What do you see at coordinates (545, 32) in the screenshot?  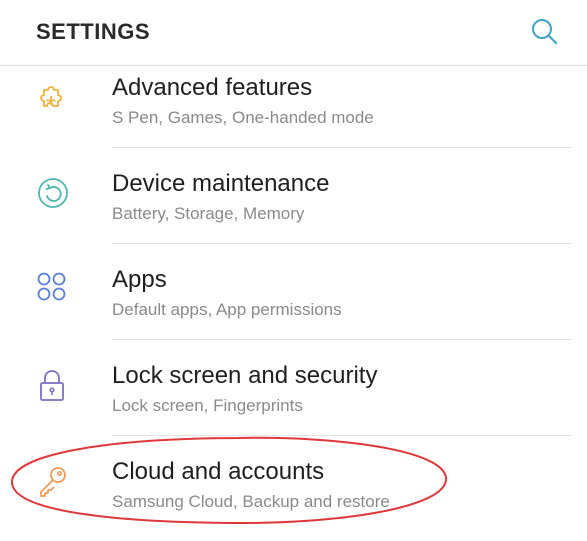 I see `search-icon` at bounding box center [545, 32].